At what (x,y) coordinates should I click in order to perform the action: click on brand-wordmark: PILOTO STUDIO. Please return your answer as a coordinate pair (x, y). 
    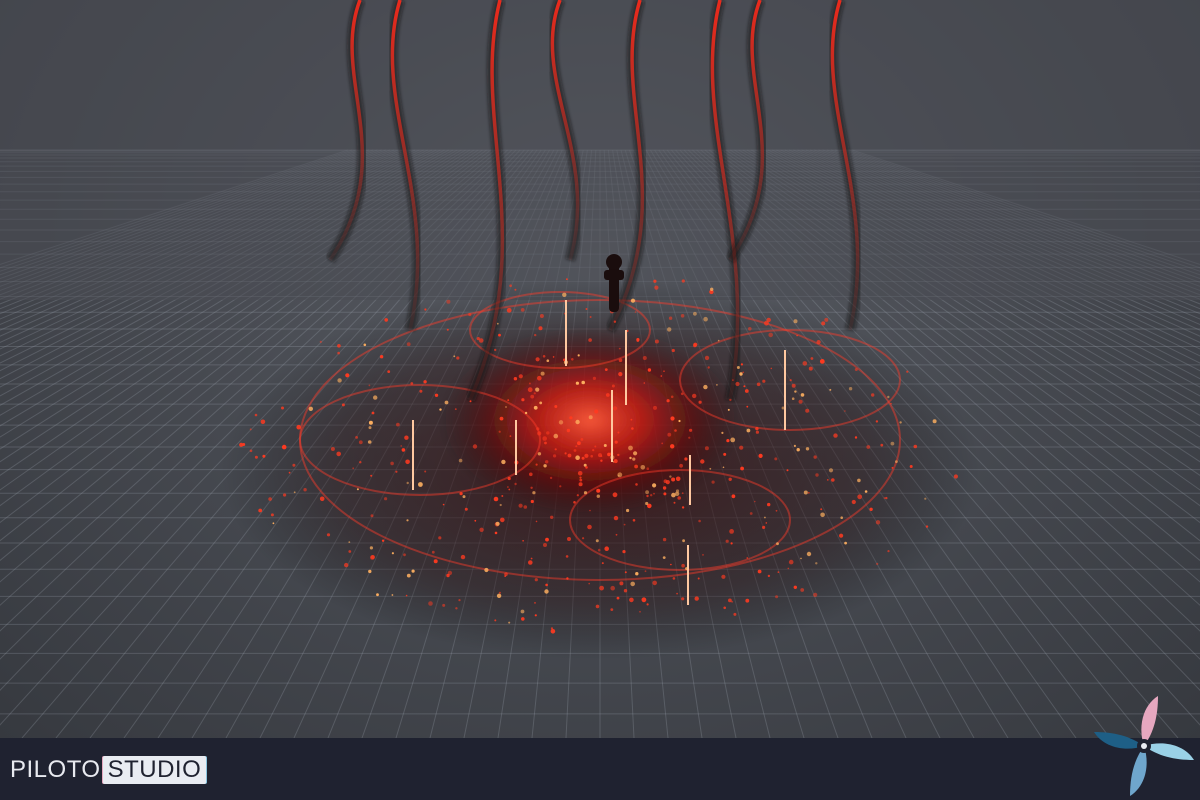
    Looking at the image, I should click on (108, 770).